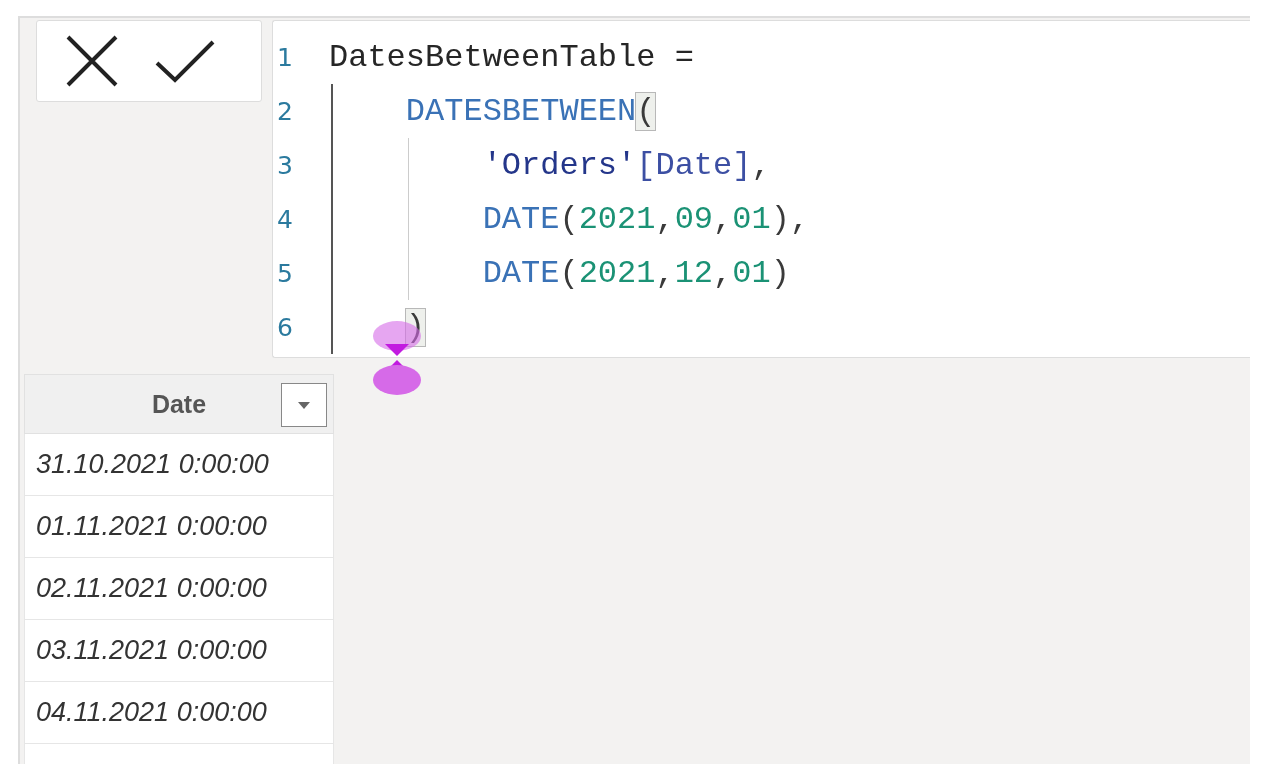 The height and width of the screenshot is (764, 1270). Describe the element at coordinates (285, 57) in the screenshot. I see `line-number: 1` at that location.